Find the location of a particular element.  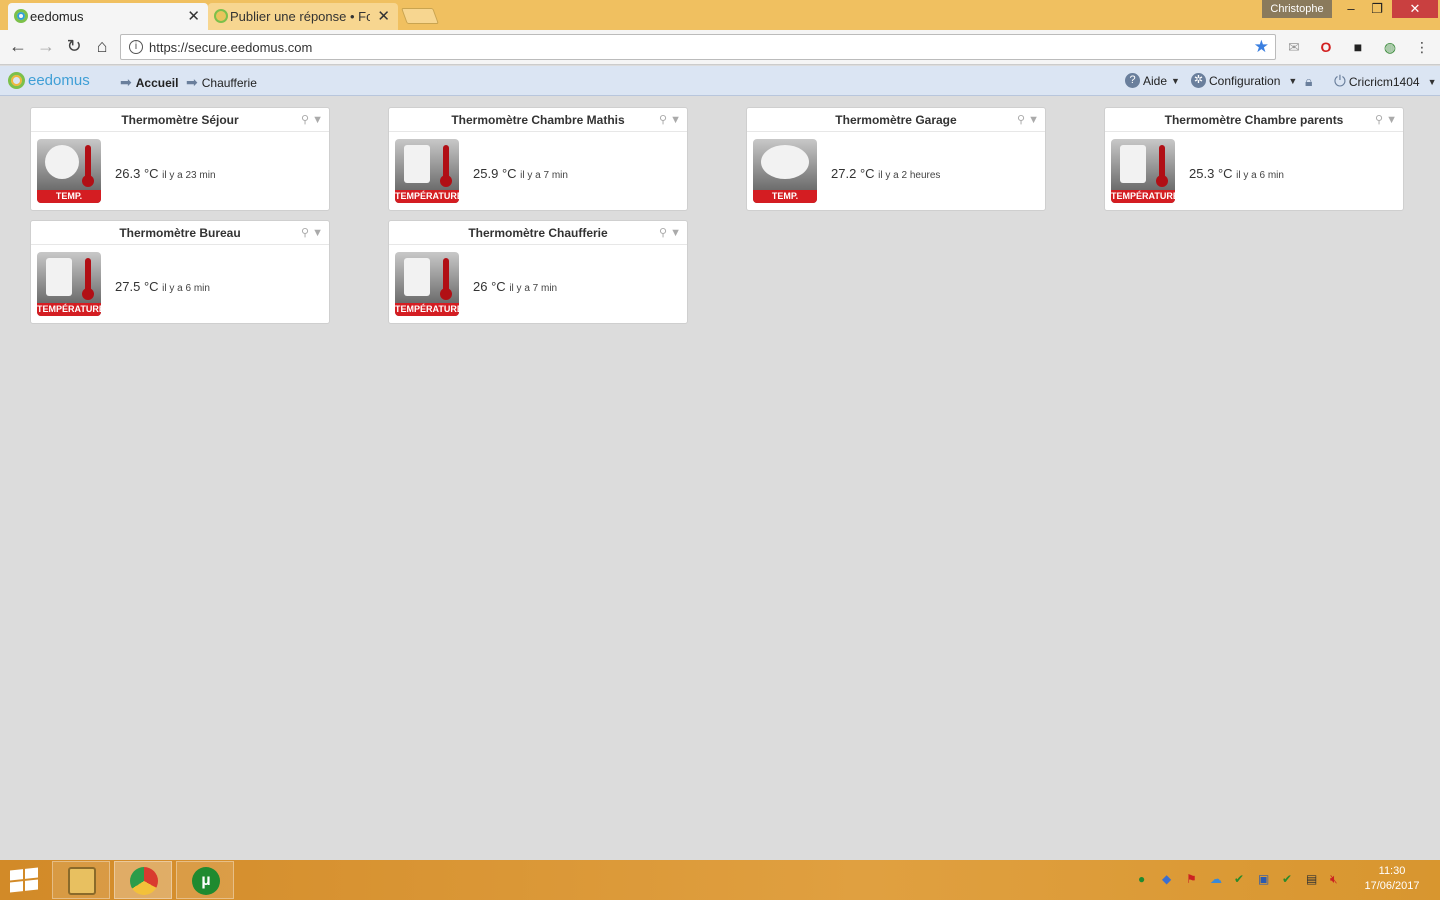

breadcrumb-accueil: ➡ Accueil is located at coordinates (149, 82).